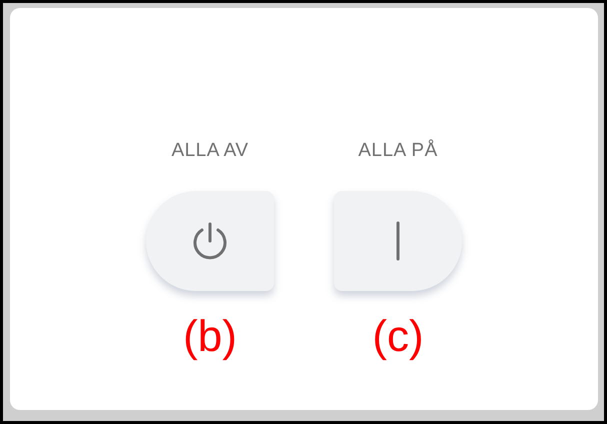  I want to click on vertical-line-icon, so click(398, 241).